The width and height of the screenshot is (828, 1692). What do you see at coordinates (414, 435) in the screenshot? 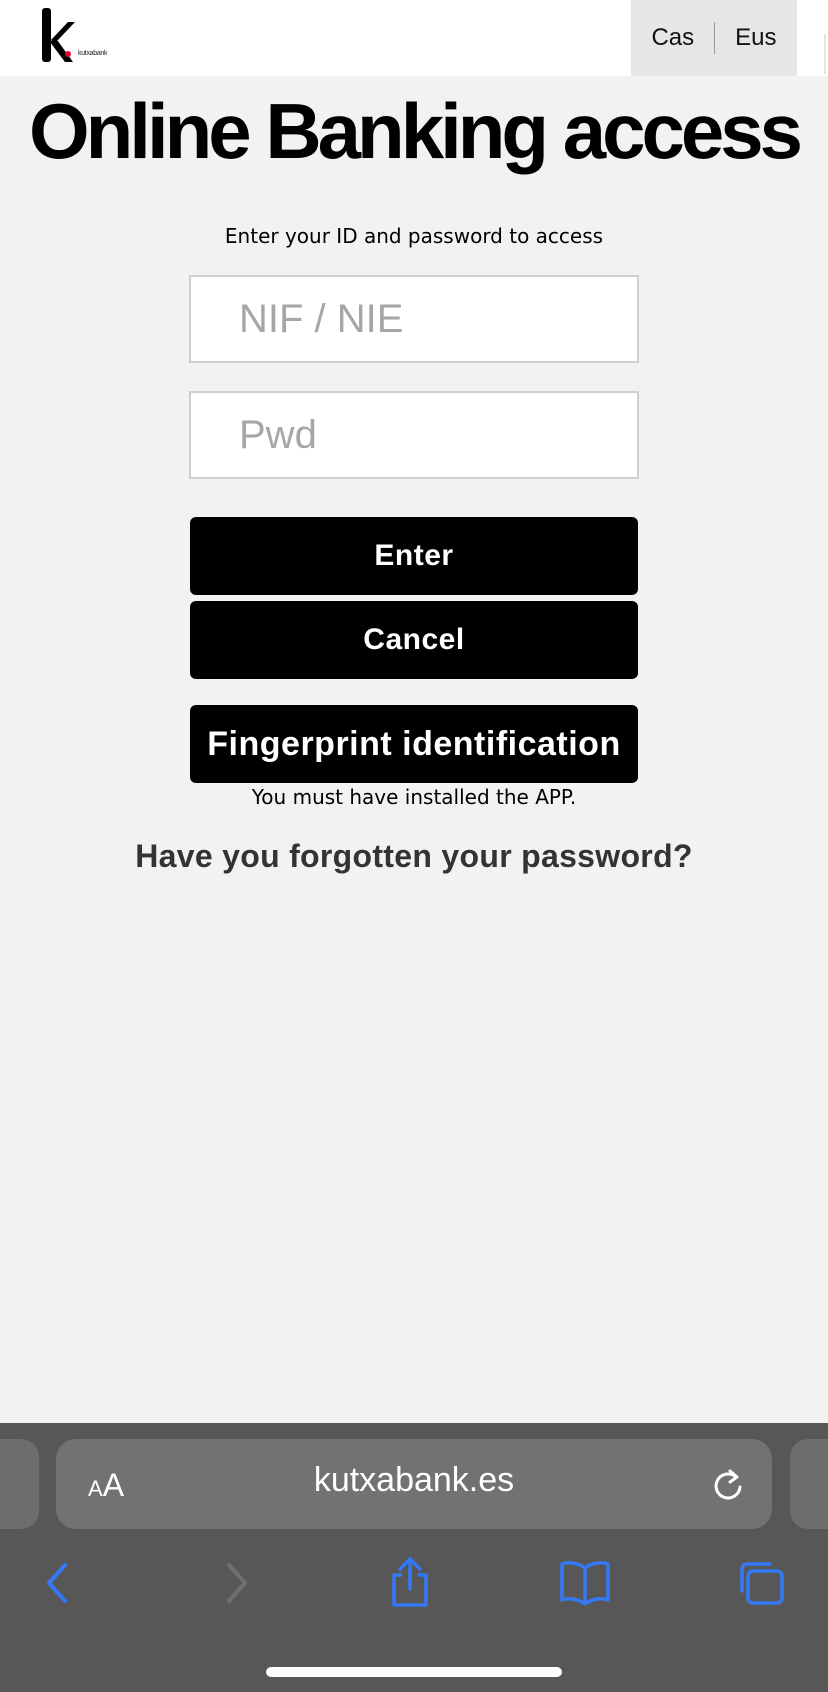
I see `password-input` at bounding box center [414, 435].